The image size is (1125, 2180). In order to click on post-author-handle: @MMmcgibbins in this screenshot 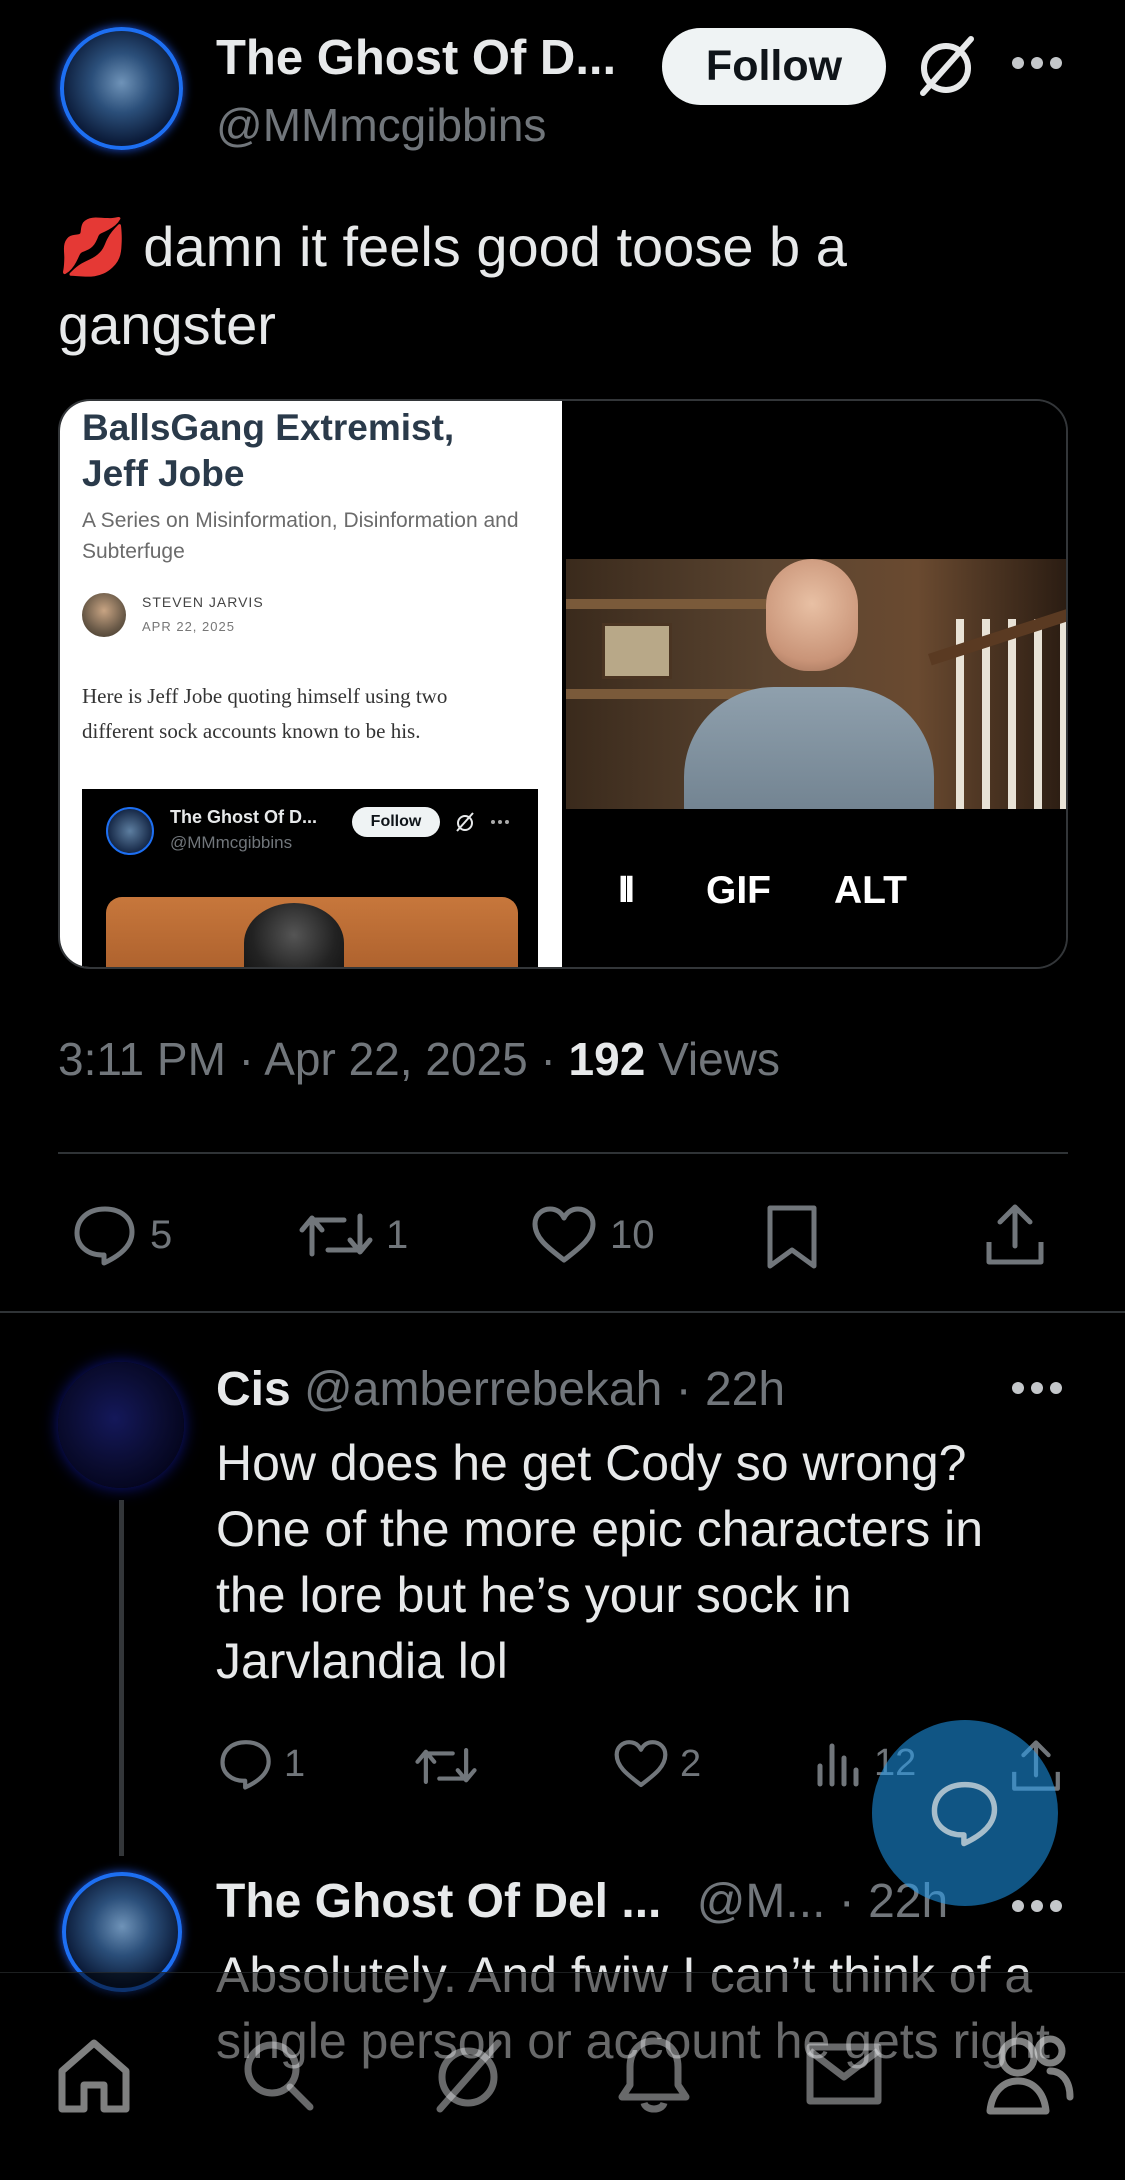, I will do `click(381, 125)`.